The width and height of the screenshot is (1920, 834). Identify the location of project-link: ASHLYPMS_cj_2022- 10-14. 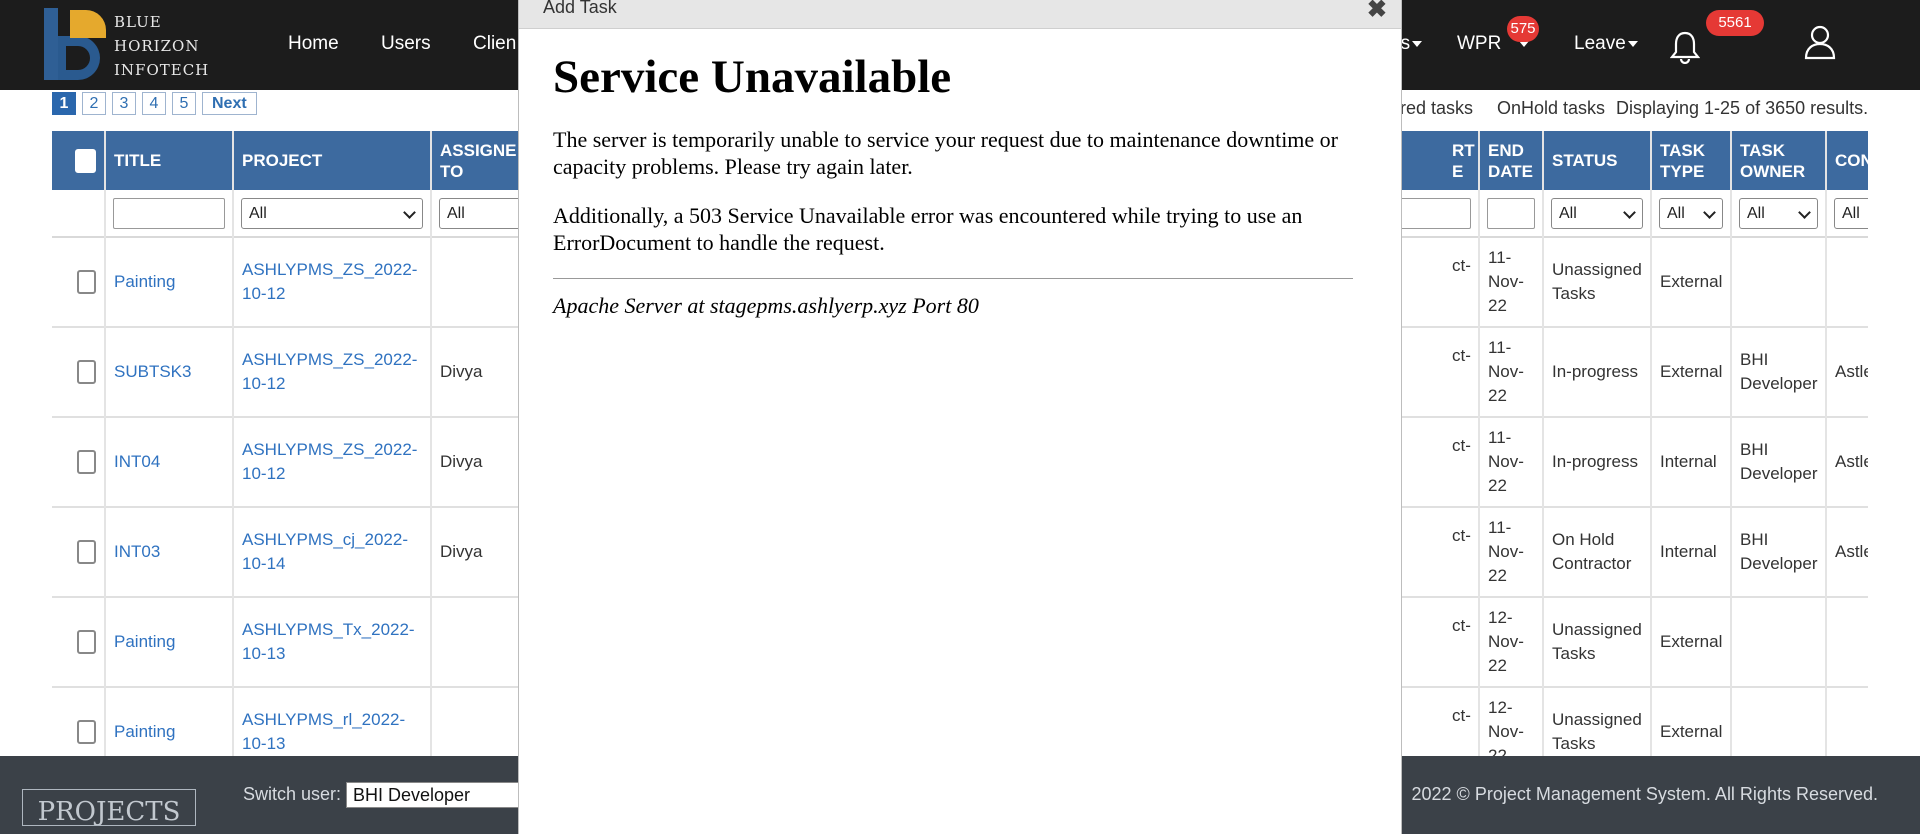
(332, 553).